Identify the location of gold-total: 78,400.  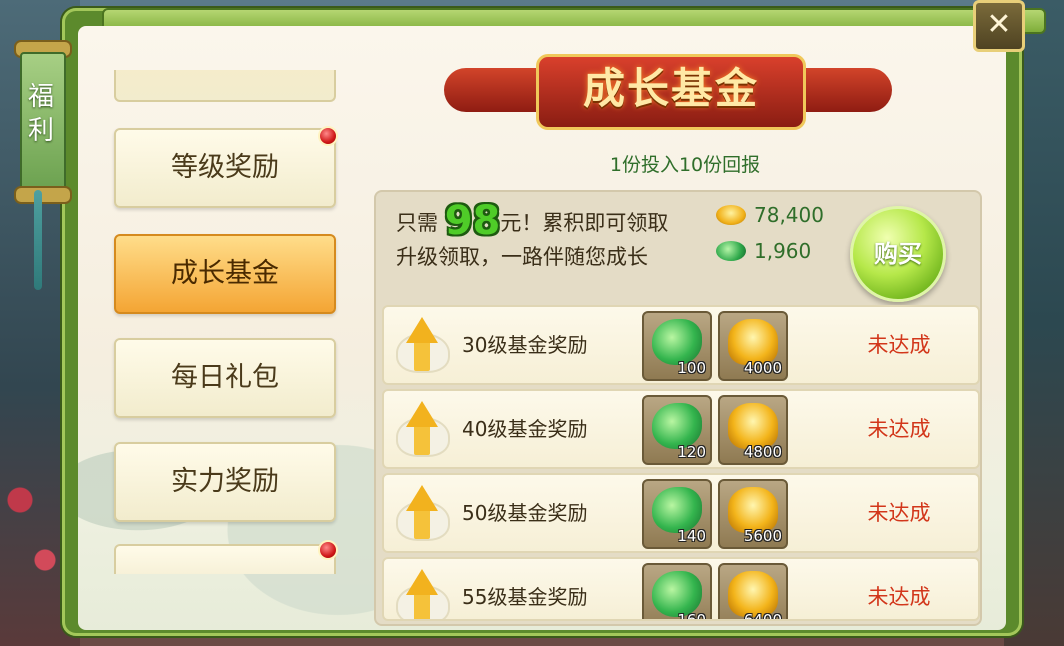
(770, 215).